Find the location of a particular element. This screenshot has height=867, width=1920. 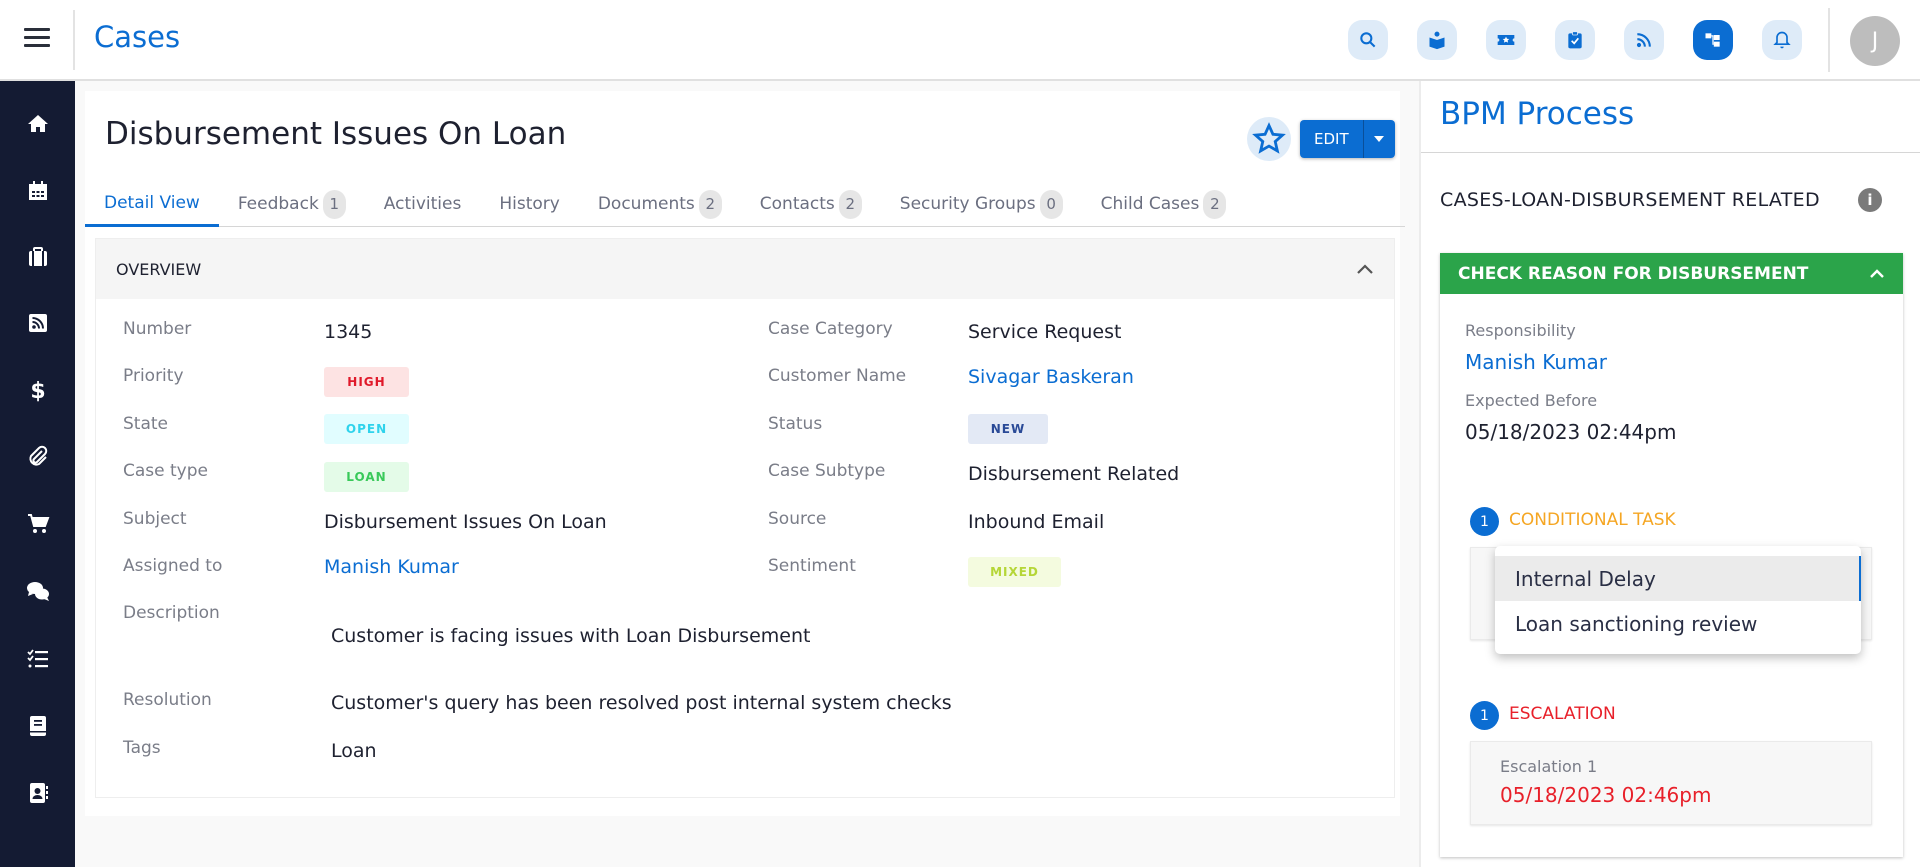

tab-label: Security Groups is located at coordinates (967, 204).